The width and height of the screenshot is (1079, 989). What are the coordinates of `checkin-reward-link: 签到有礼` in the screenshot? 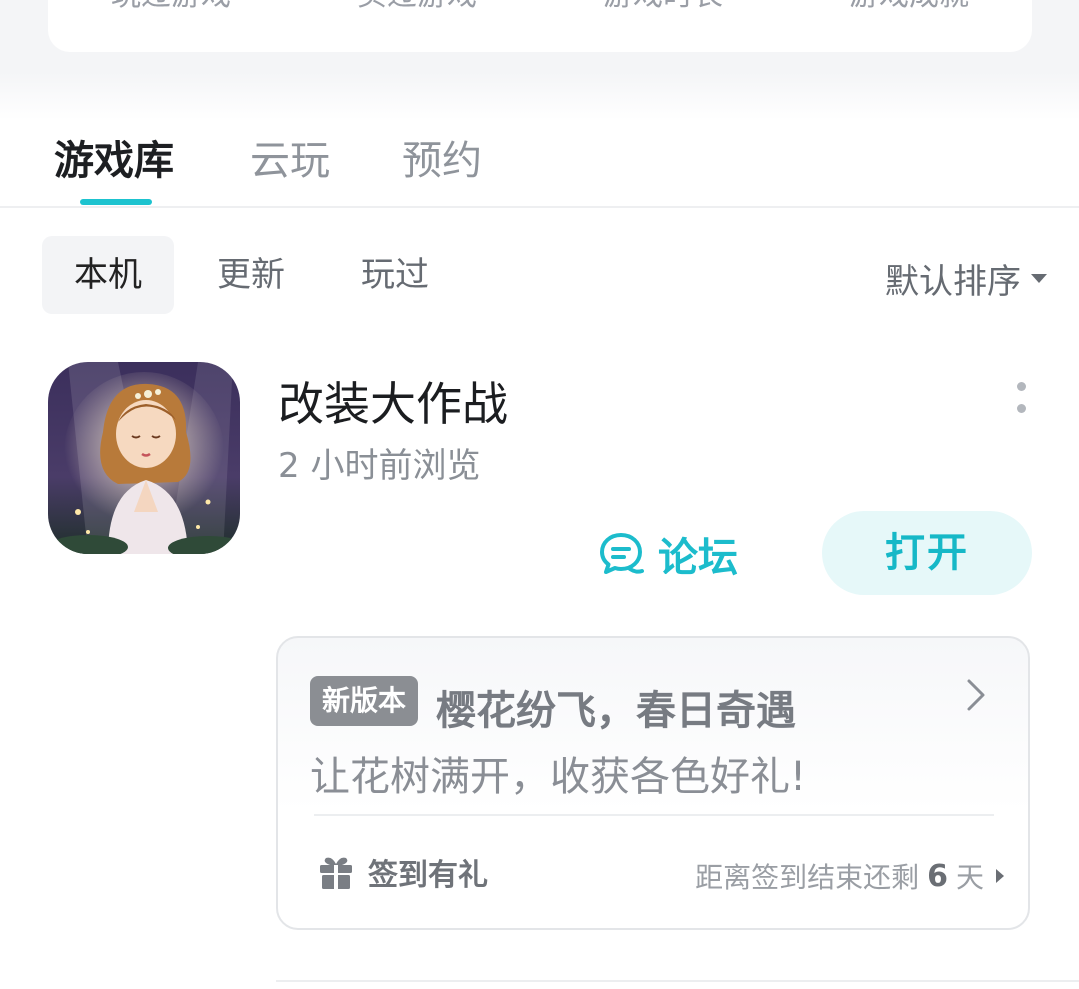 It's located at (403, 872).